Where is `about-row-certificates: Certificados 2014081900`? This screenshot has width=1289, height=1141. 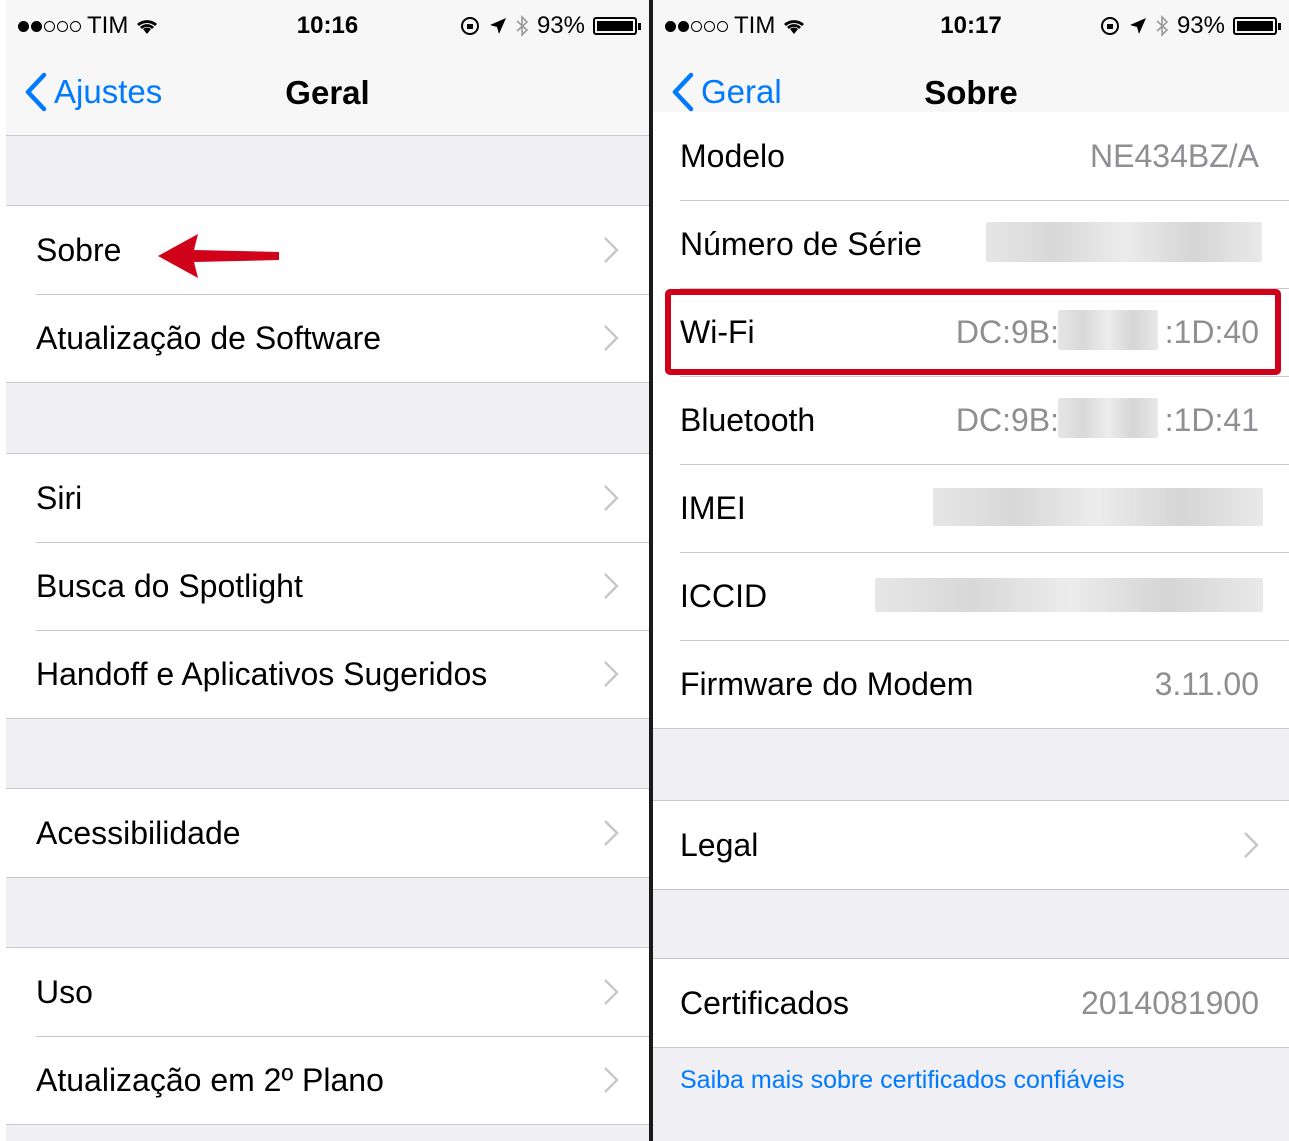
about-row-certificates: Certificados 2014081900 is located at coordinates (971, 1003).